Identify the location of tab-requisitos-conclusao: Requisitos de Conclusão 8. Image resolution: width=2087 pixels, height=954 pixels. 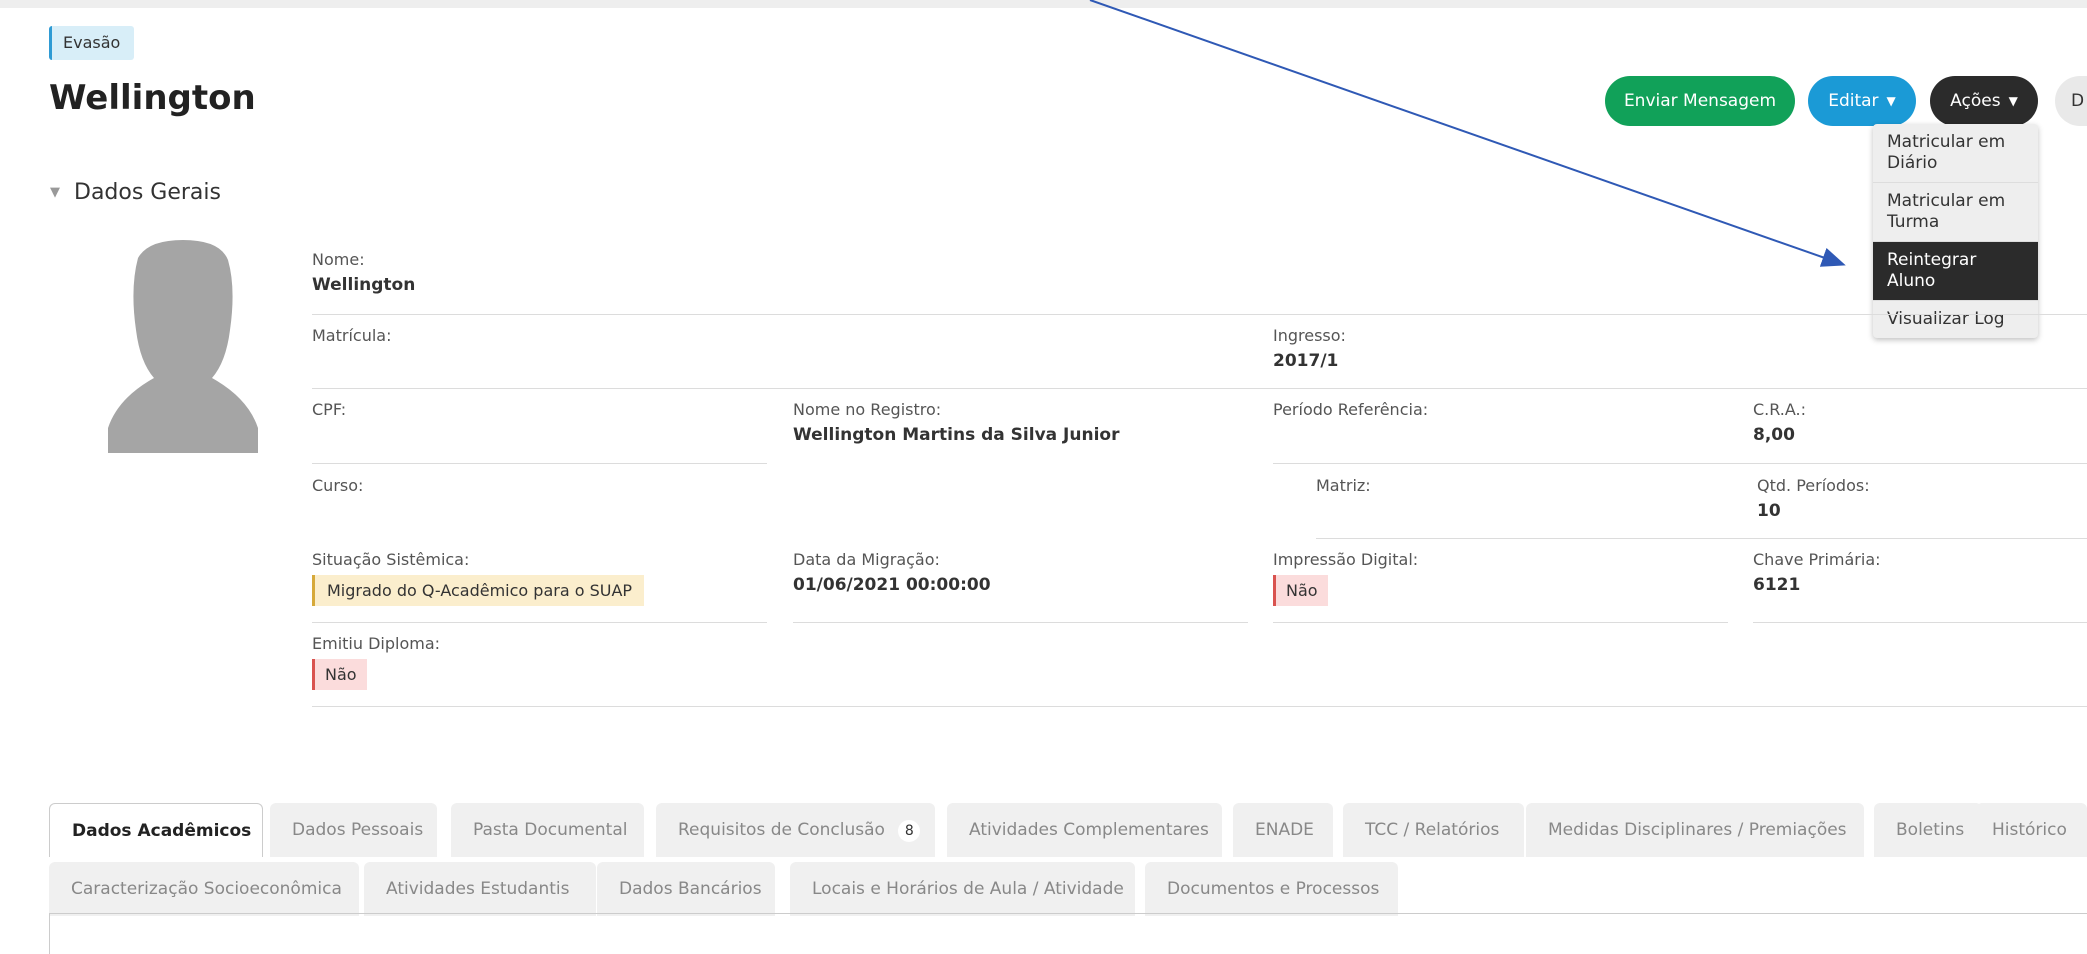
(795, 830).